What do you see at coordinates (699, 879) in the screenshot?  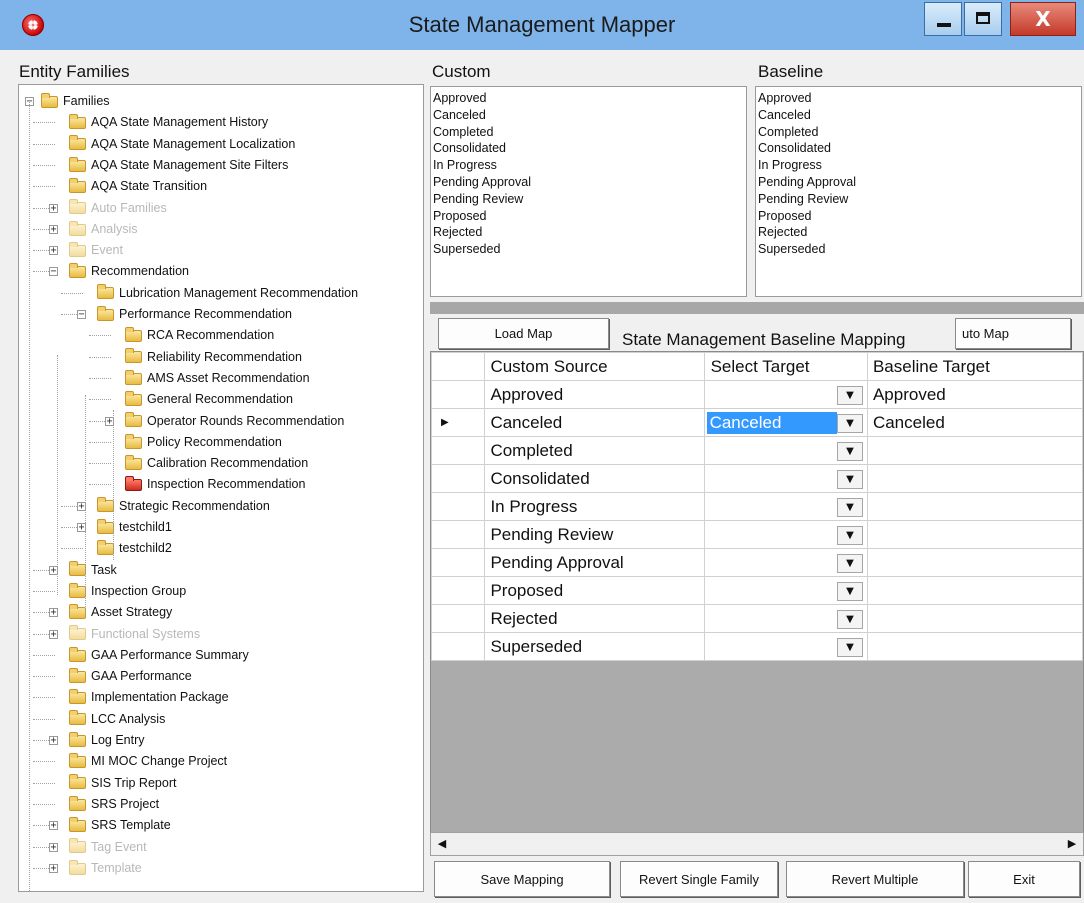 I see `revert-single-family-button: Revert Single Family` at bounding box center [699, 879].